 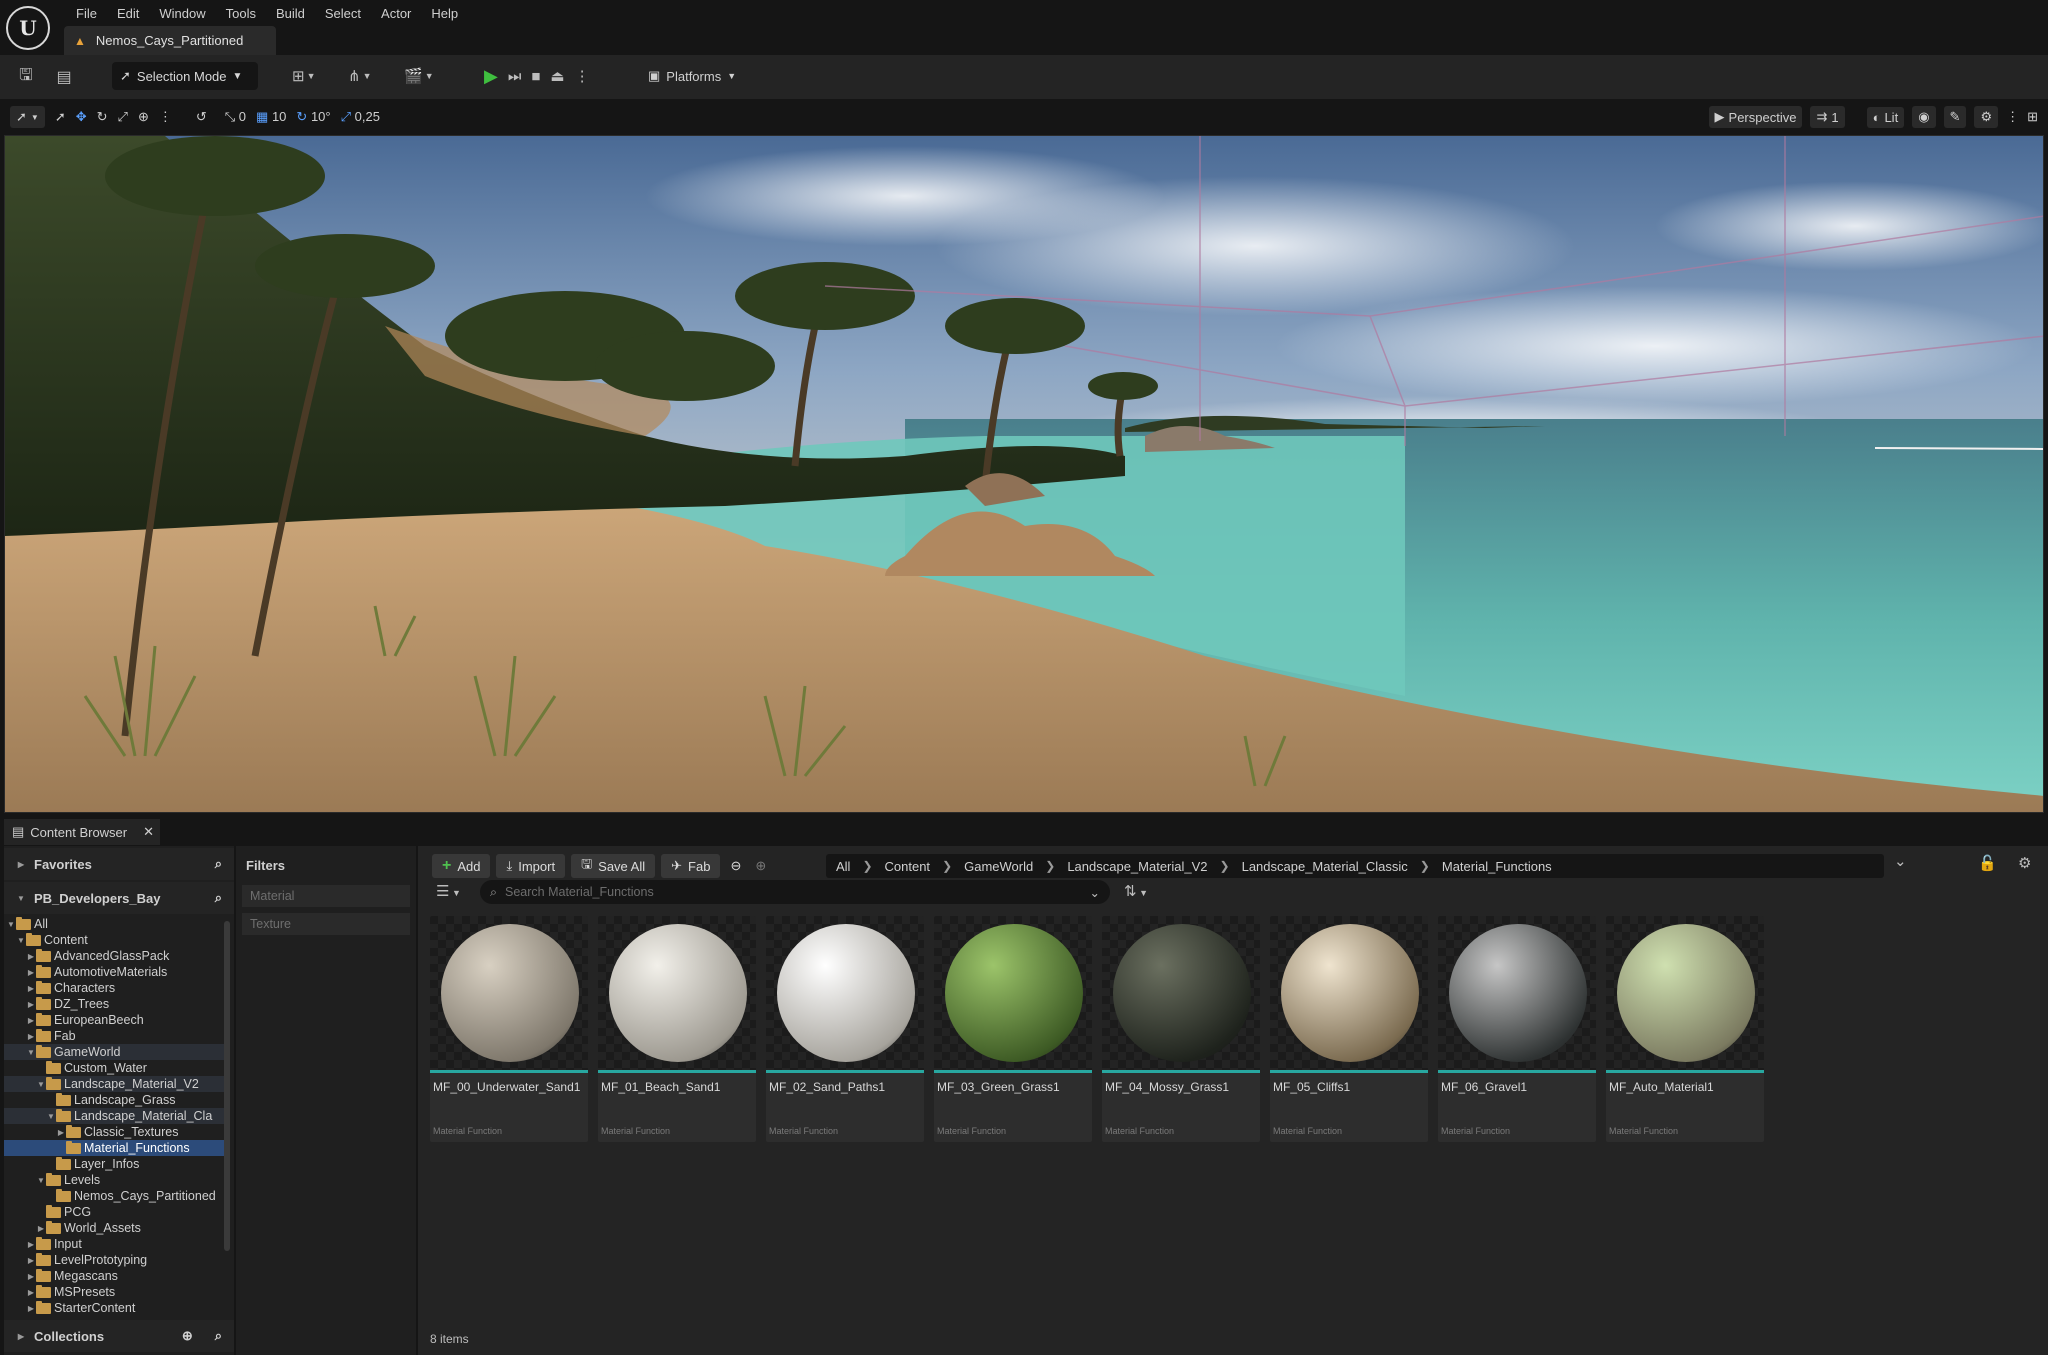 I want to click on tree-item: ▶ Megascans, so click(x=116, y=1276).